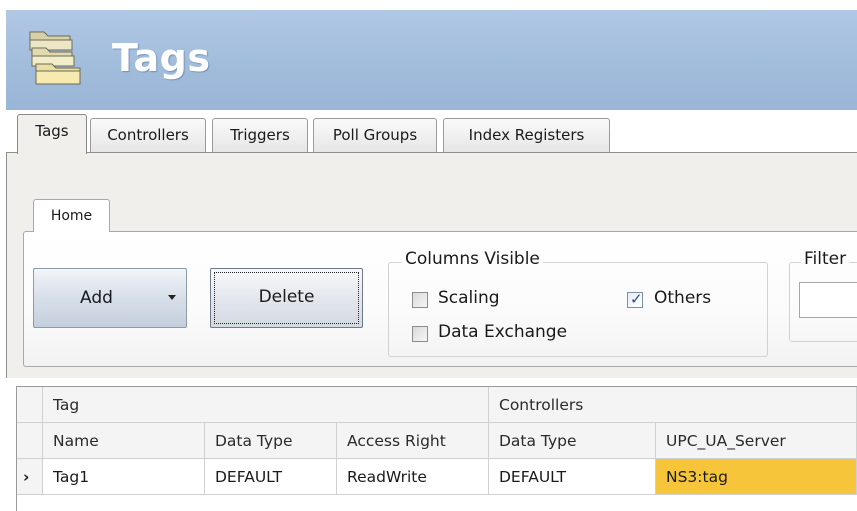 The height and width of the screenshot is (511, 857). I want to click on tab-poll-groups: Poll Groups, so click(375, 135).